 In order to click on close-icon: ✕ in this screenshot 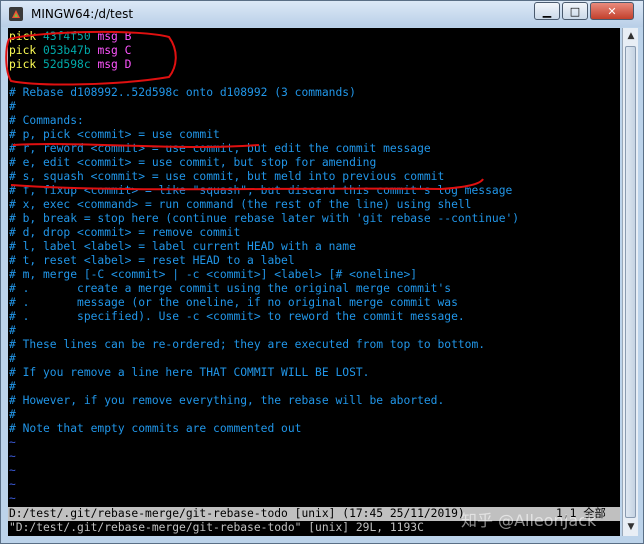, I will do `click(612, 11)`.